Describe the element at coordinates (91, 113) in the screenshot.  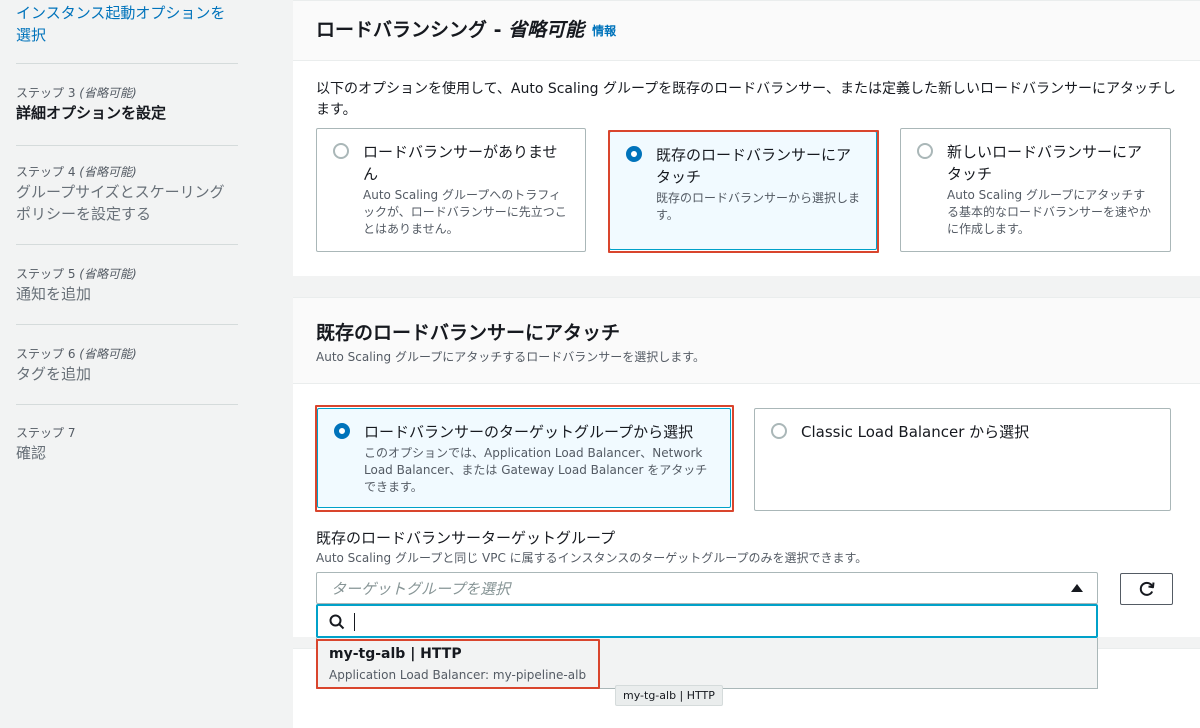
I see `step-3-title: 詳細オプションを設定` at that location.